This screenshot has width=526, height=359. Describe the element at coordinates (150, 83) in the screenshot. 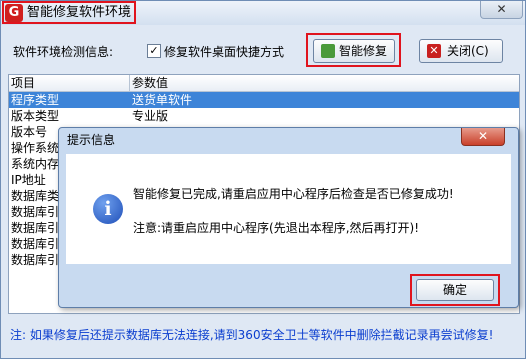

I see `column-header-value: 参数值` at that location.